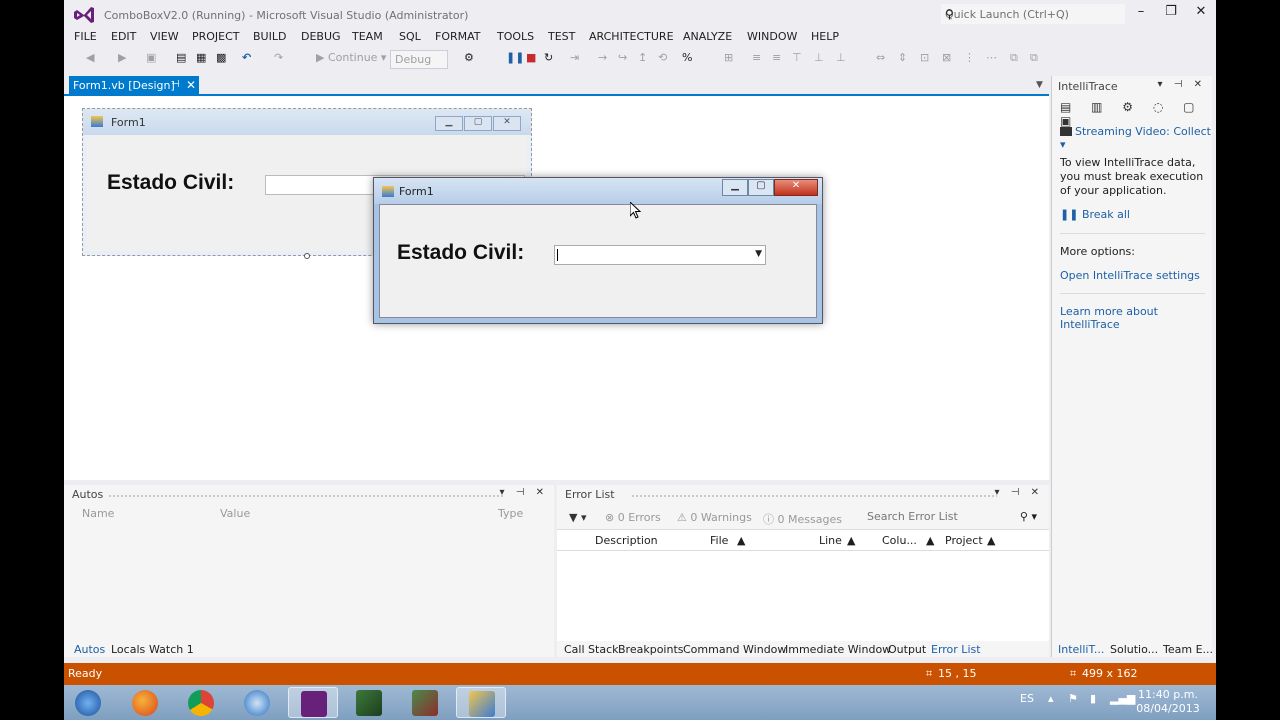  I want to click on tab-error-list: Error List, so click(956, 649).